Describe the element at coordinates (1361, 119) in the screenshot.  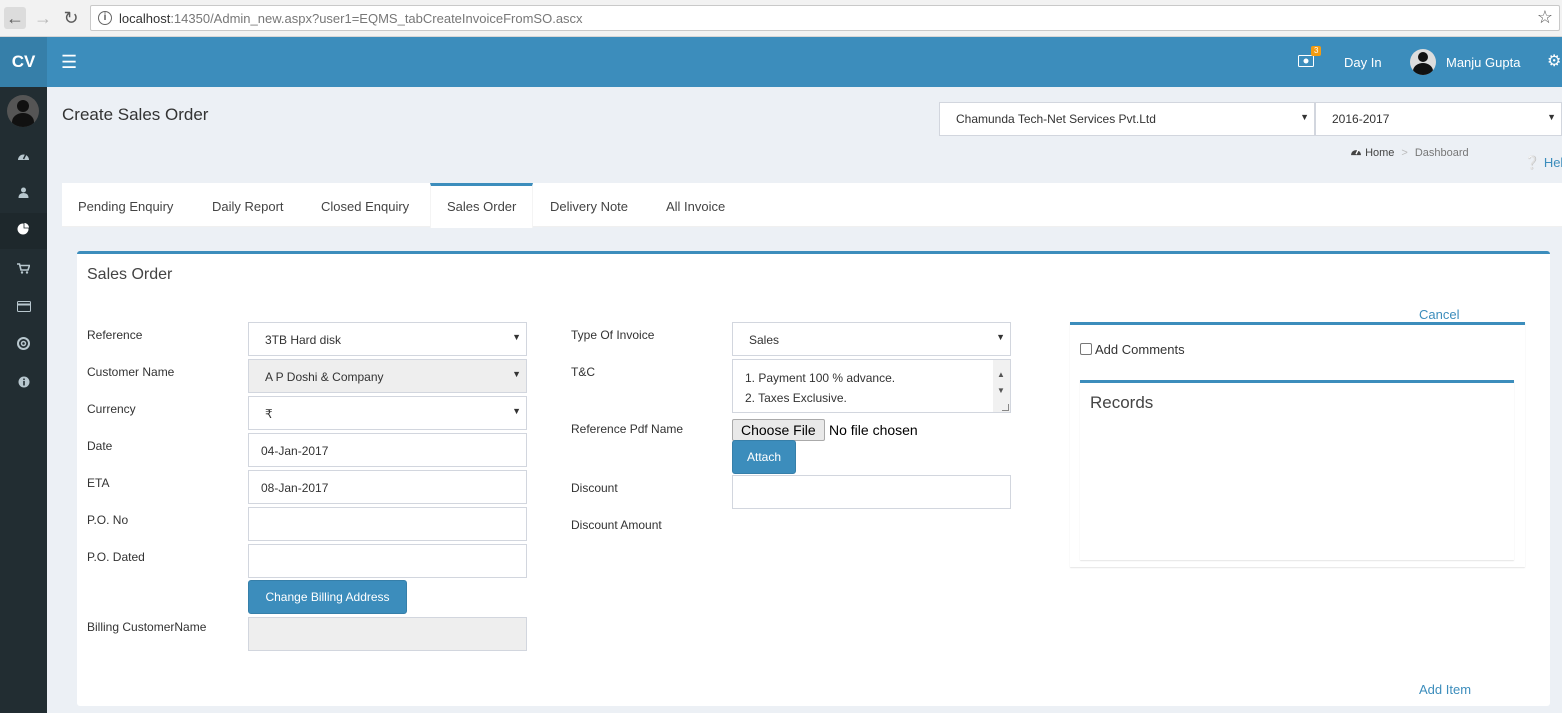
I see `year-select-value: 2016-2017` at that location.